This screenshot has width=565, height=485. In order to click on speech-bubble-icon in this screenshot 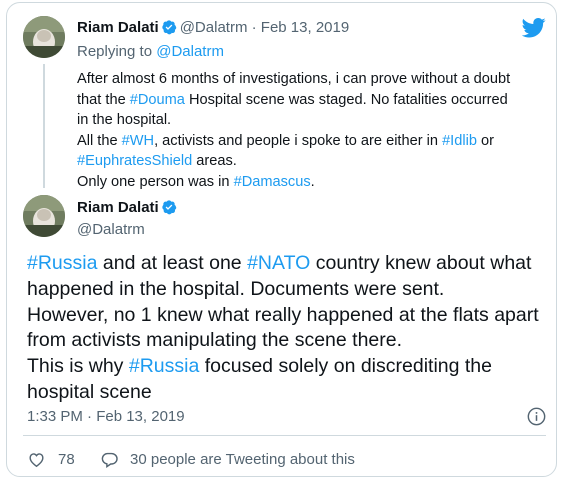, I will do `click(109, 459)`.